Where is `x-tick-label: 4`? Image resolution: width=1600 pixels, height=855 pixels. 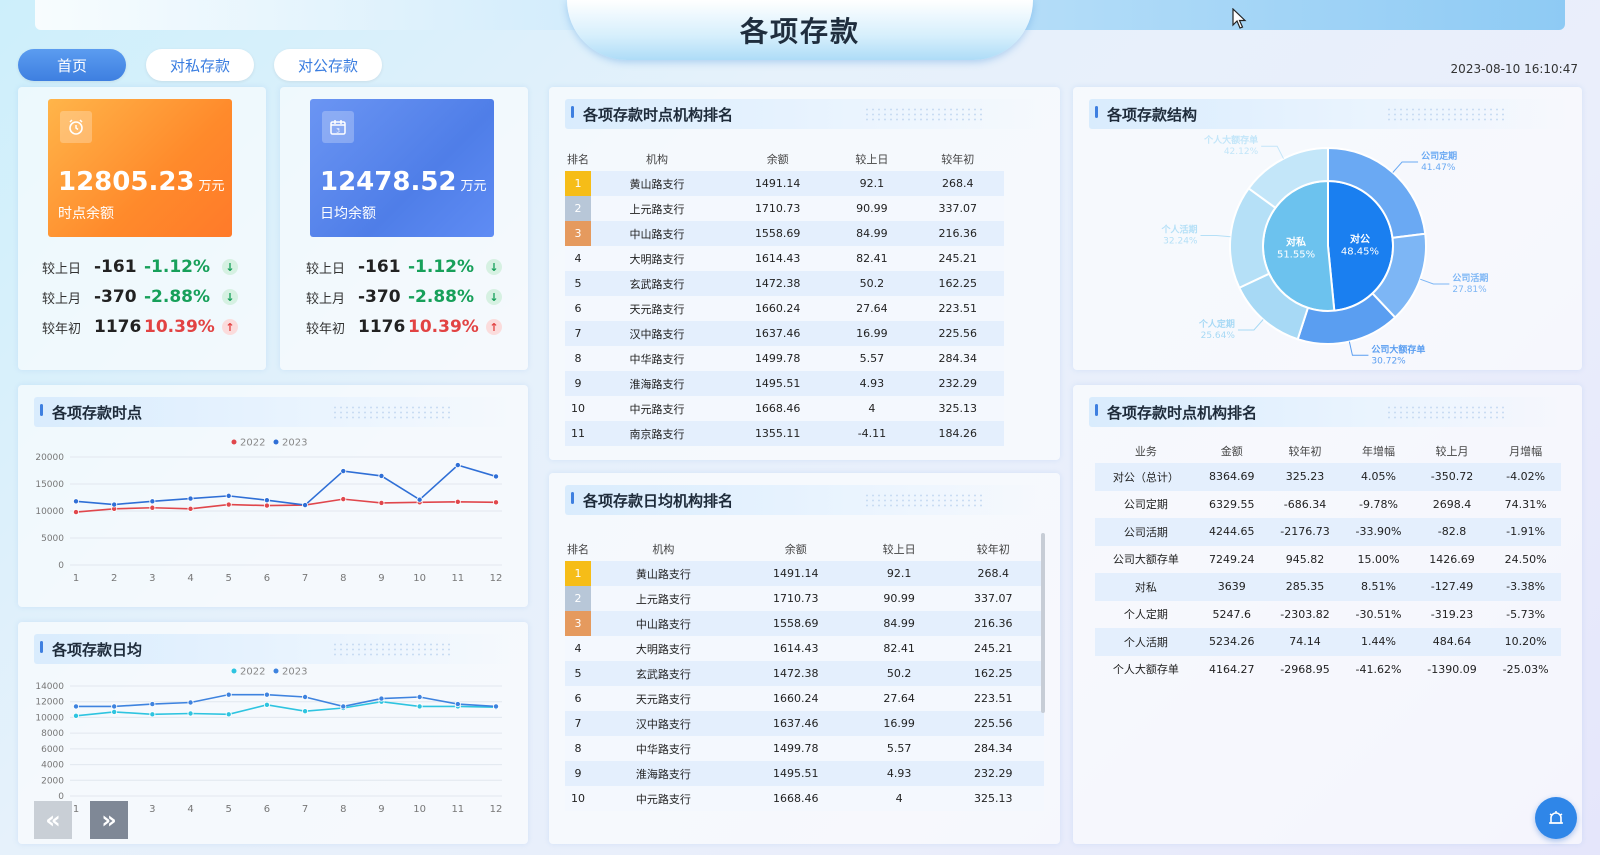 x-tick-label: 4 is located at coordinates (190, 578).